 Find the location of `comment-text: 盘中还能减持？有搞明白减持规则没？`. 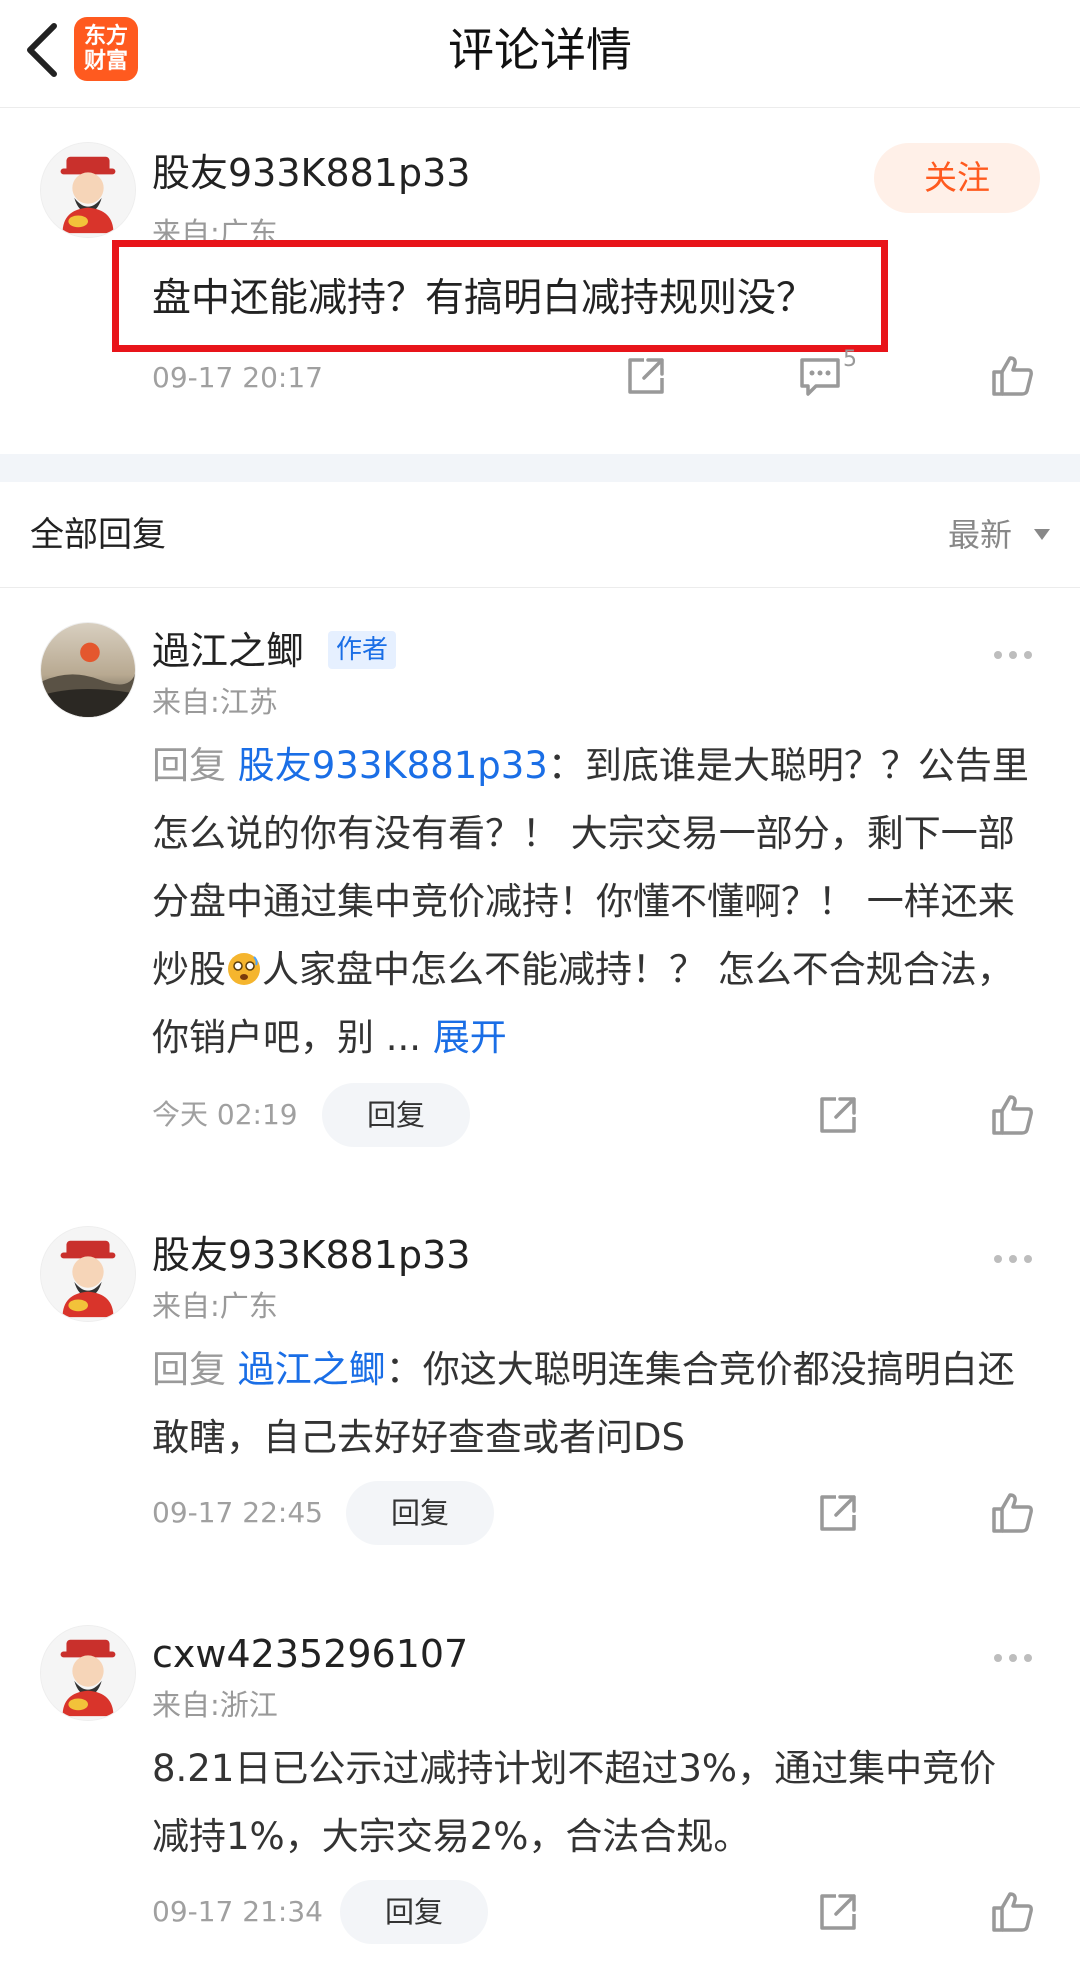

comment-text: 盘中还能减持？有搞明白减持规则没？ is located at coordinates (484, 298).